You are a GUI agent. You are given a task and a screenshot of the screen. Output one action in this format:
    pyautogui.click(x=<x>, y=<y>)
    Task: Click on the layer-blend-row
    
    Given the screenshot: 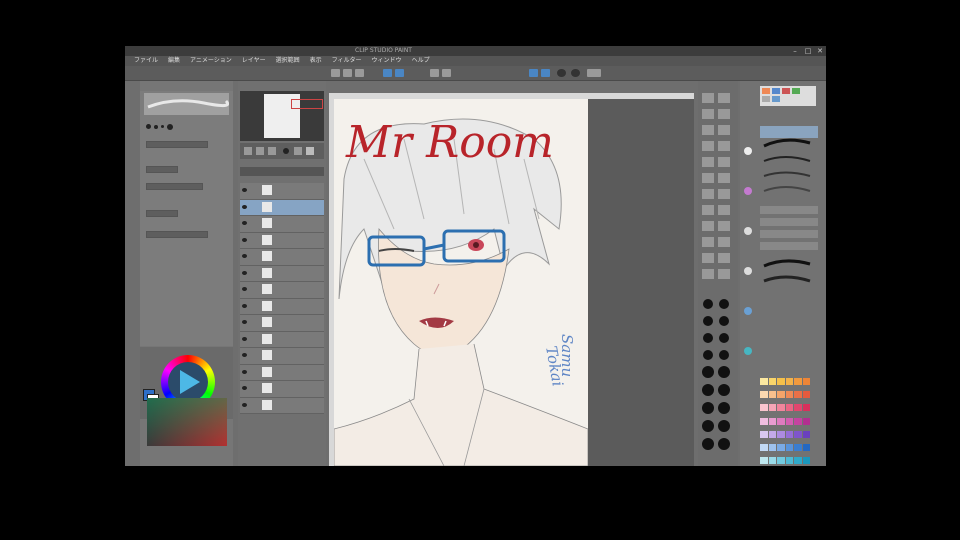 What is the action you would take?
    pyautogui.click(x=282, y=171)
    